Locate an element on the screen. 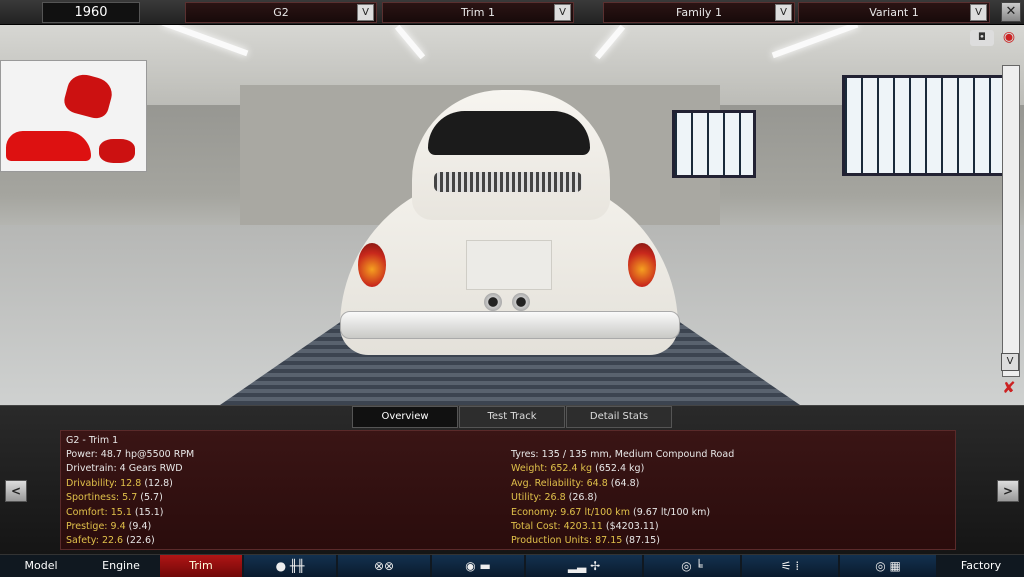 Image resolution: width=1024 pixels, height=577 pixels. trim-dropdown: Trim 1 V is located at coordinates (478, 12).